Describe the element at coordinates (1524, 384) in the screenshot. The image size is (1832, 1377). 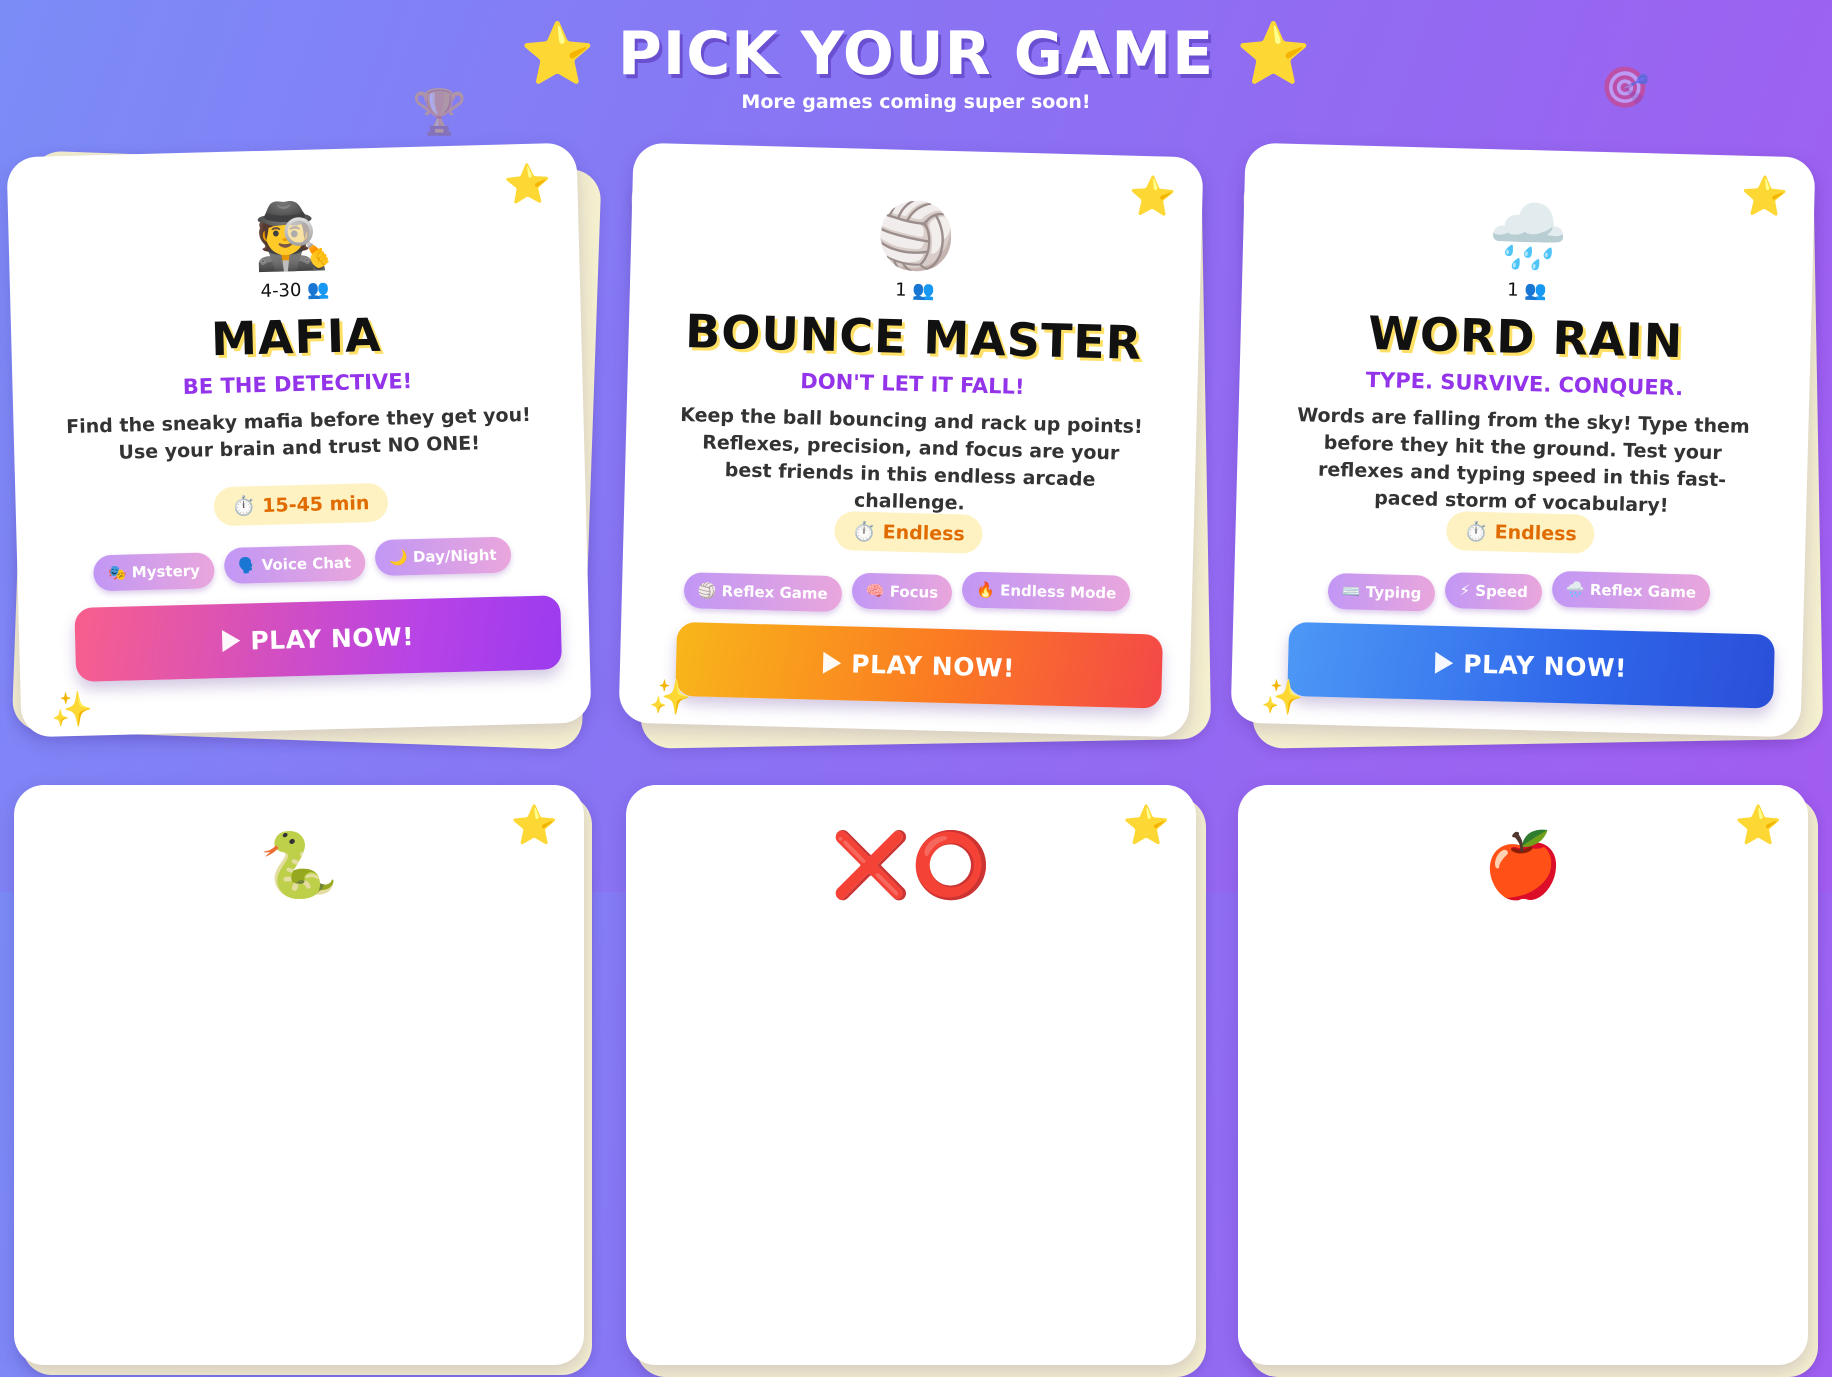
I see `game-tagline: TYPE. SURVIVE. CONQUER.` at that location.